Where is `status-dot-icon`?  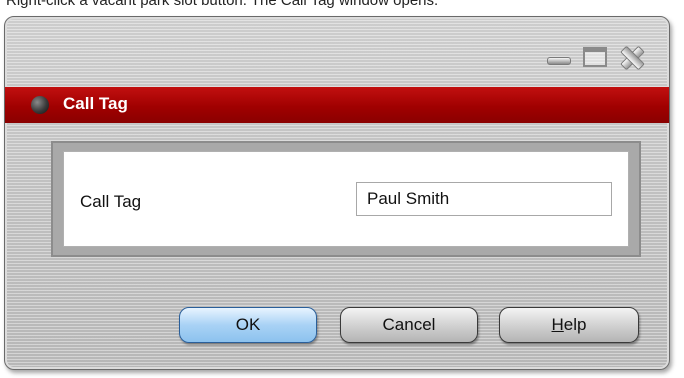
status-dot-icon is located at coordinates (40, 105).